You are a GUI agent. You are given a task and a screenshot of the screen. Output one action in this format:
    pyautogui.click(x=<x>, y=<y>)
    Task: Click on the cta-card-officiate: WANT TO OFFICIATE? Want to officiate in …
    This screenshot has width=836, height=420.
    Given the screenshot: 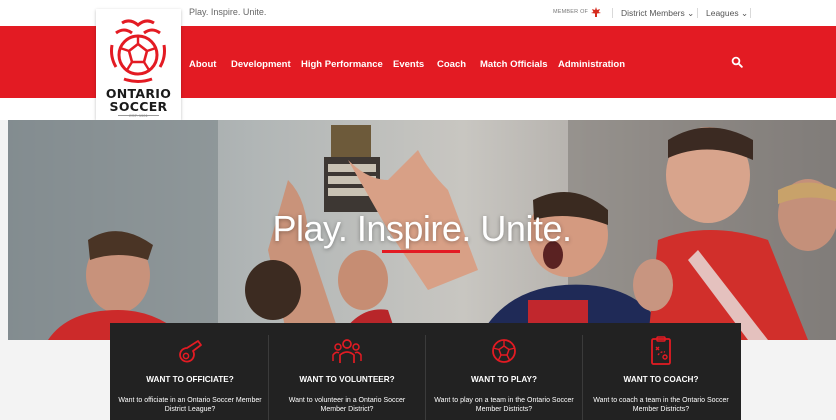 What is the action you would take?
    pyautogui.click(x=190, y=371)
    